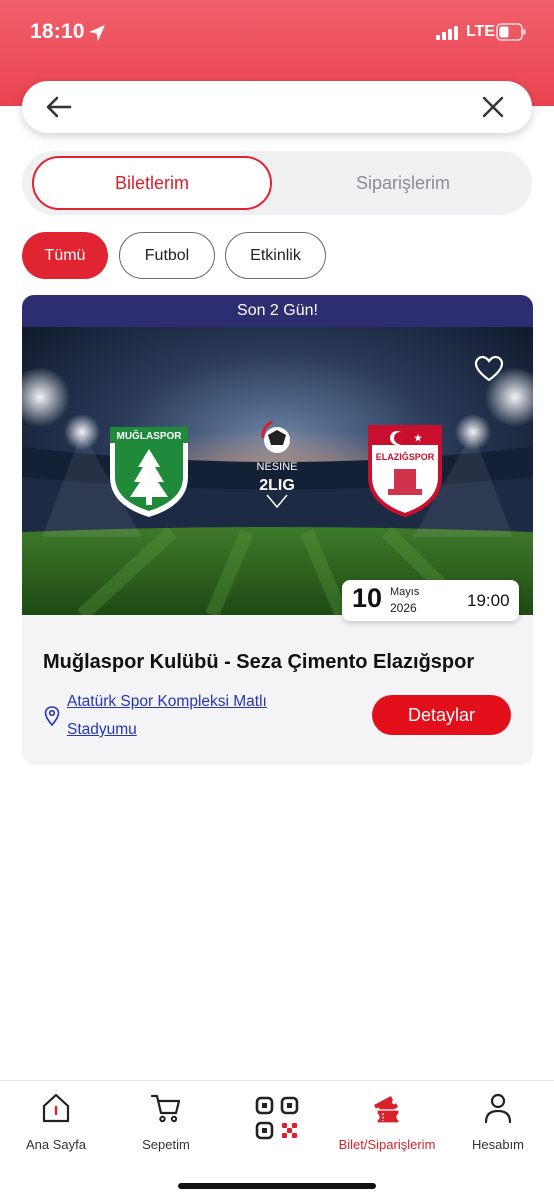 The width and height of the screenshot is (554, 1200). Describe the element at coordinates (277, 183) in the screenshot. I see `segmented-control: Biletlerim Siparişlerim` at that location.